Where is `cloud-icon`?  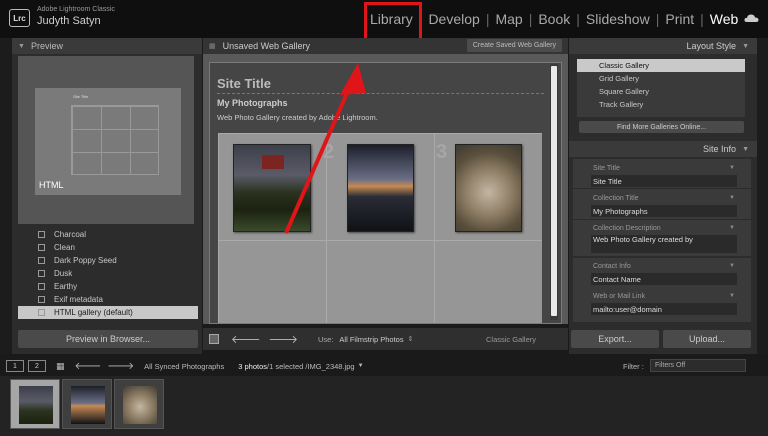
cloud-icon is located at coordinates (751, 18).